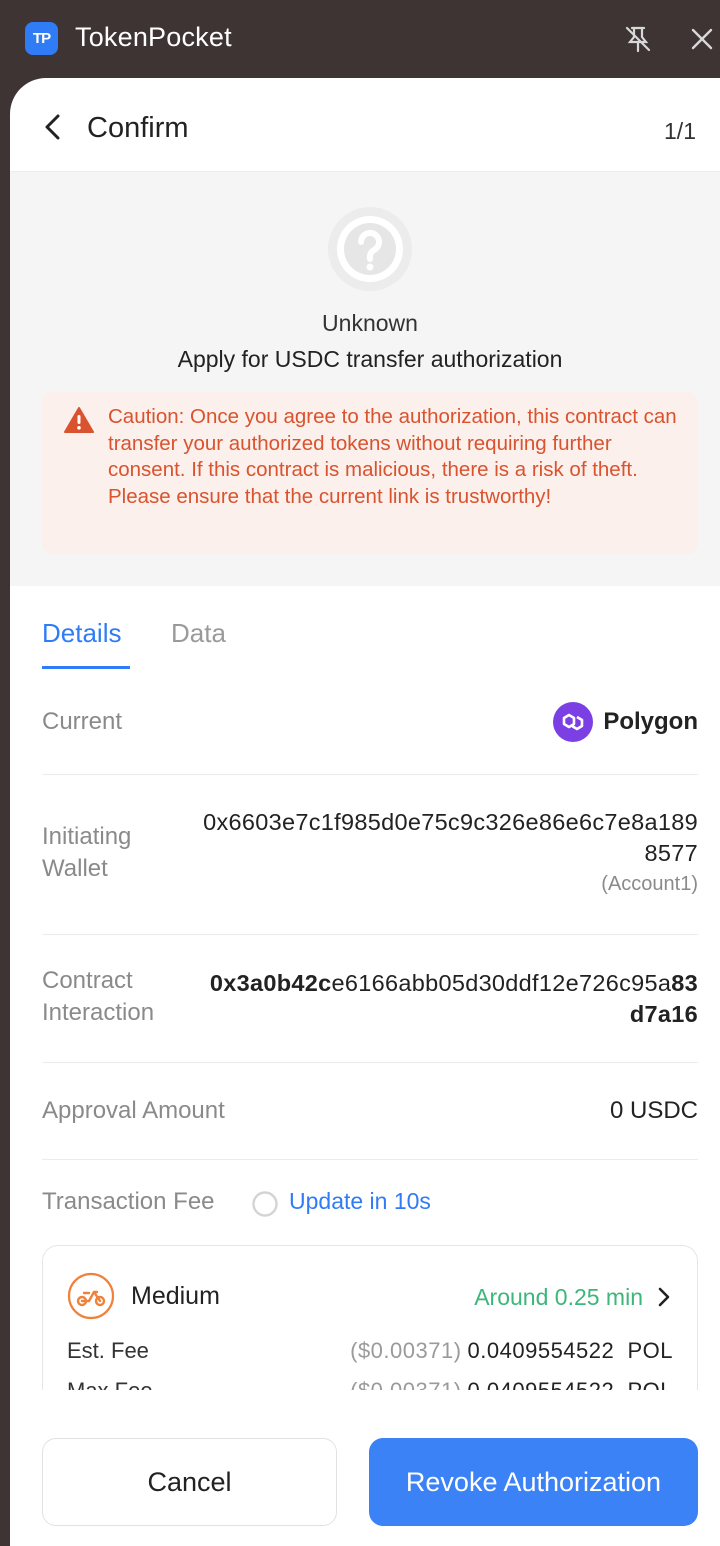 The width and height of the screenshot is (720, 1546). I want to click on unpin-icon, so click(638, 39).